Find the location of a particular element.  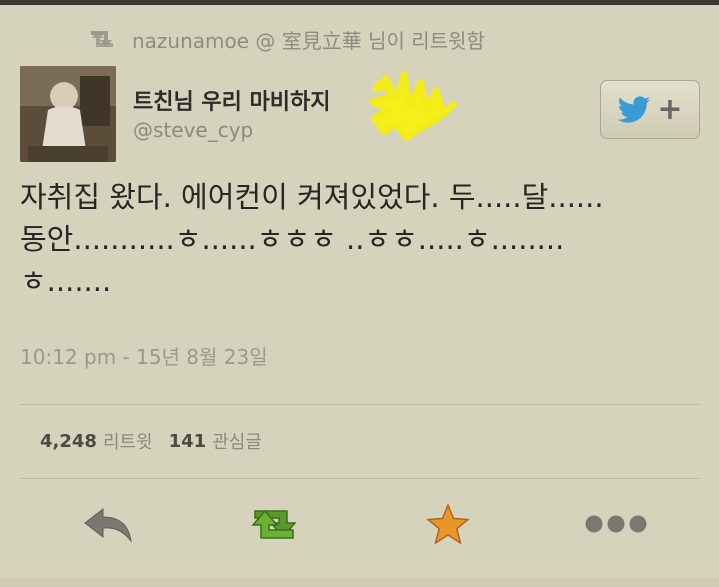

author-handle: @steve_cyp is located at coordinates (193, 130).